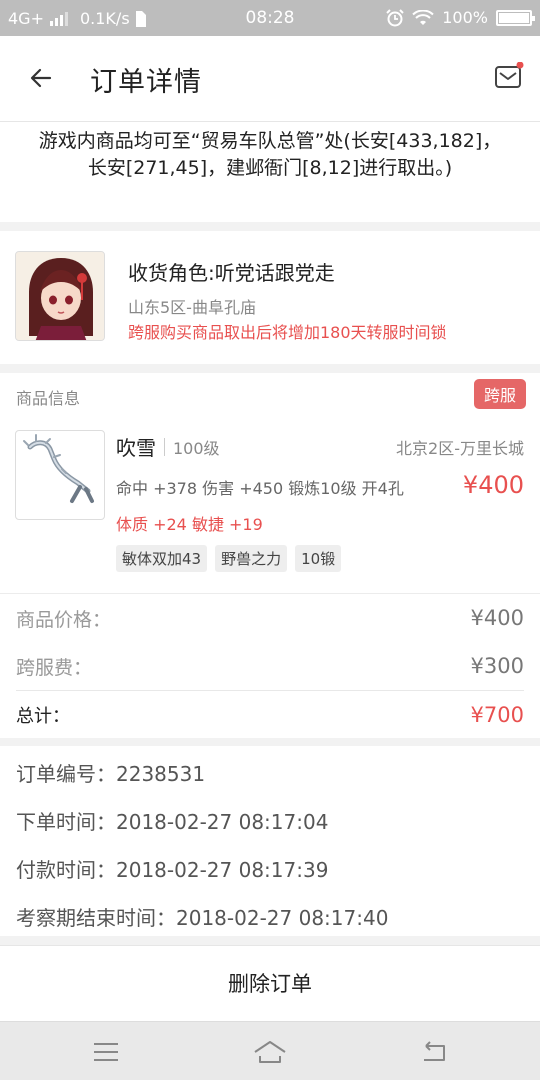 This screenshot has width=540, height=1080. I want to click on cross-server-warning: 跨服购买商品取出后将增加180天转服时间锁, so click(287, 332).